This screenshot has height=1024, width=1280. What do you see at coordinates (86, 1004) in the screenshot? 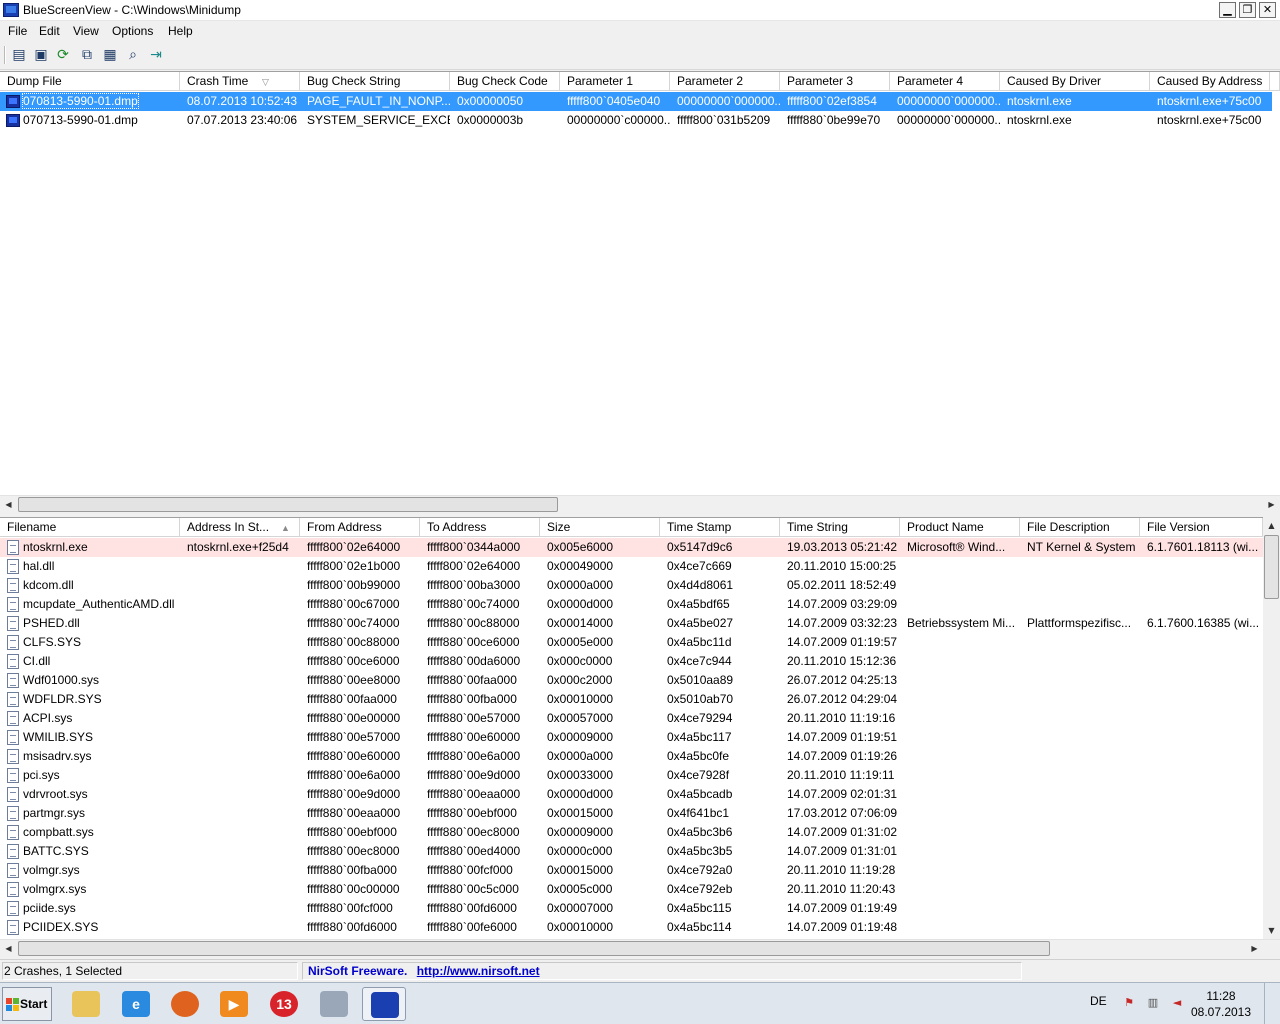
I see `taskbar-app-explorer` at bounding box center [86, 1004].